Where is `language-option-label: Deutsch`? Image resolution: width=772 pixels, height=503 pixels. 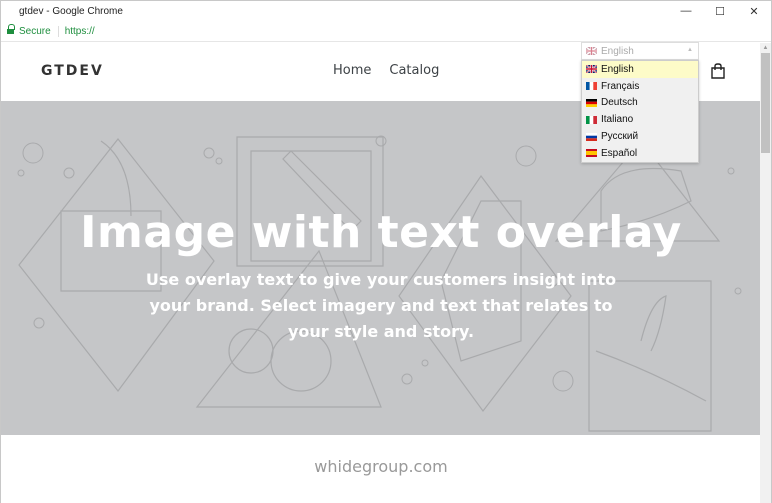 language-option-label: Deutsch is located at coordinates (619, 103).